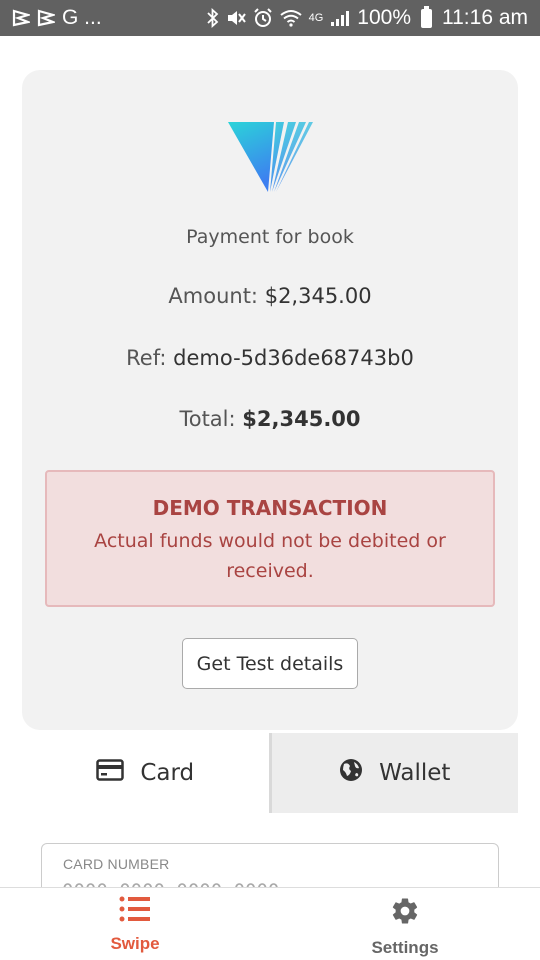 The image size is (540, 960). I want to click on reference-row: Ref: demo-5d36de68743b0, so click(270, 358).